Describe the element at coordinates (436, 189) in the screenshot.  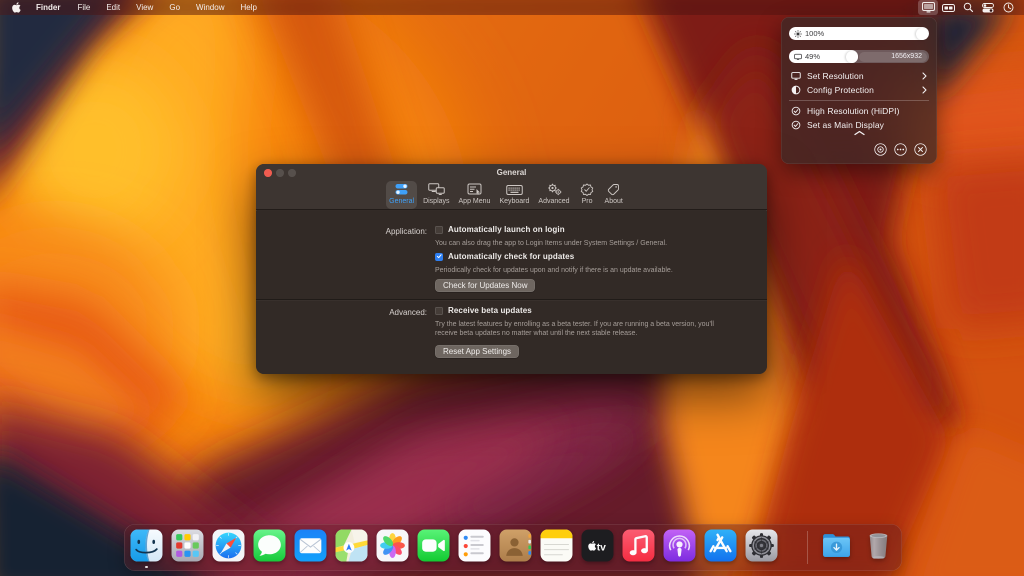
I see `displays-icon` at that location.